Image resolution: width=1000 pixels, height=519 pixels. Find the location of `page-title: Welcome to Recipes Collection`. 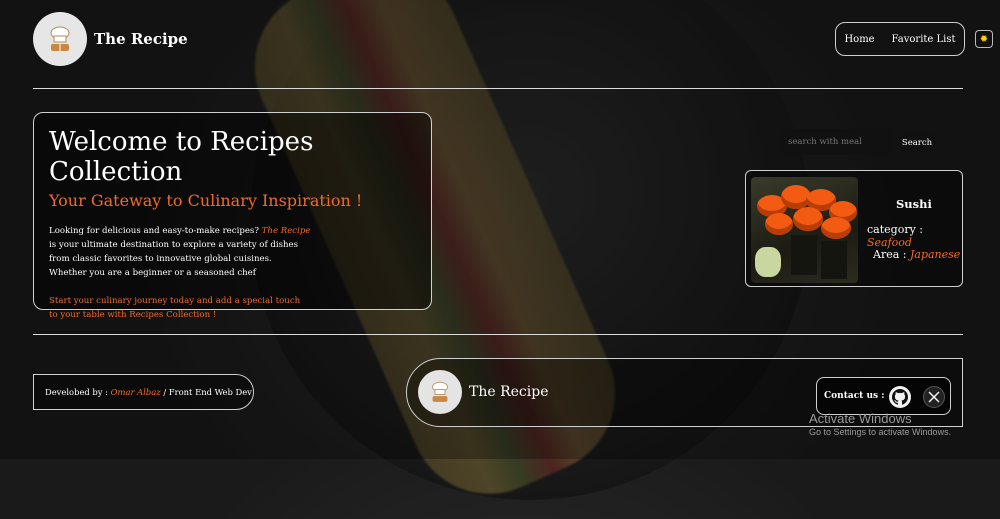

page-title: Welcome to Recipes Collection is located at coordinates (181, 157).